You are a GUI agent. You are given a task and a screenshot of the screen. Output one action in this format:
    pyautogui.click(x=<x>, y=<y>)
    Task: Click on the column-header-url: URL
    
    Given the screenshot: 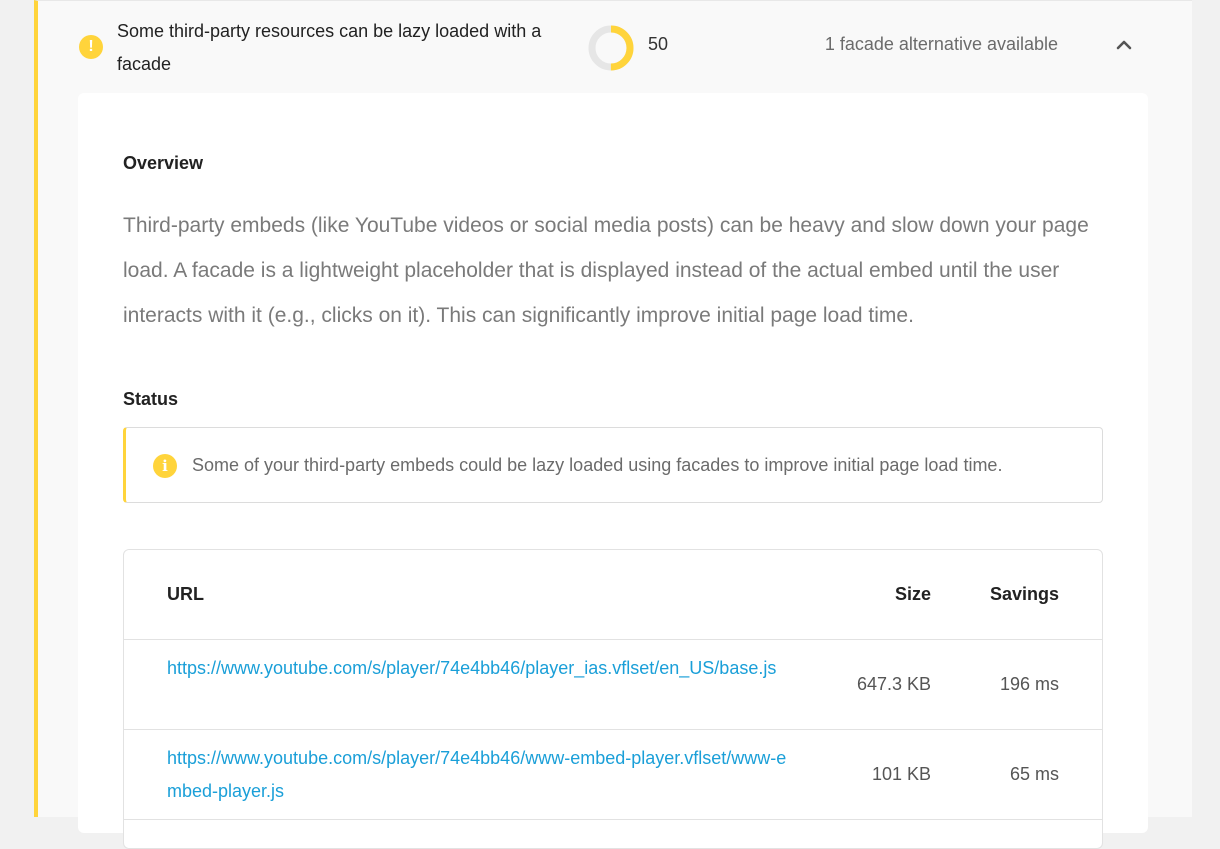 What is the action you would take?
    pyautogui.click(x=185, y=594)
    